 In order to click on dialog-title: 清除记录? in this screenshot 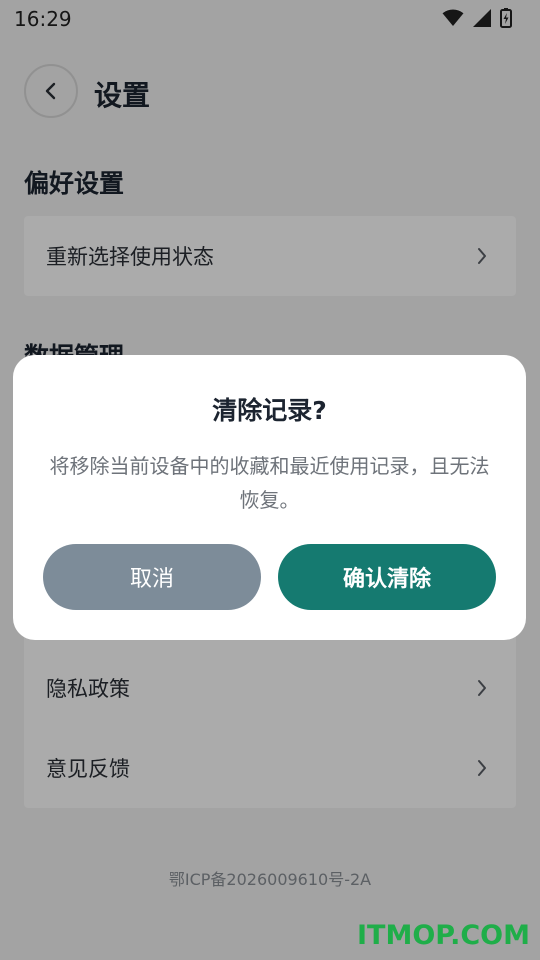, I will do `click(269, 410)`.